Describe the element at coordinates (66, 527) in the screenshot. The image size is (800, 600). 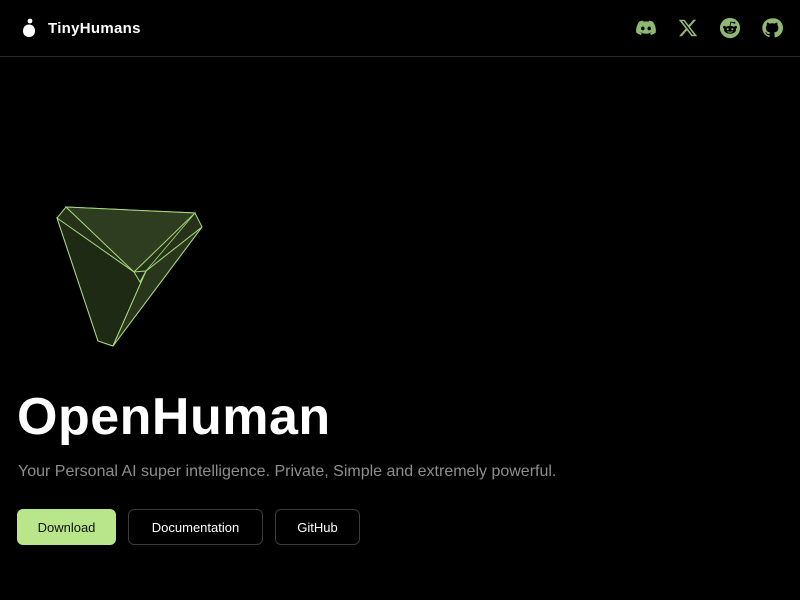
I see `download-button: Download` at that location.